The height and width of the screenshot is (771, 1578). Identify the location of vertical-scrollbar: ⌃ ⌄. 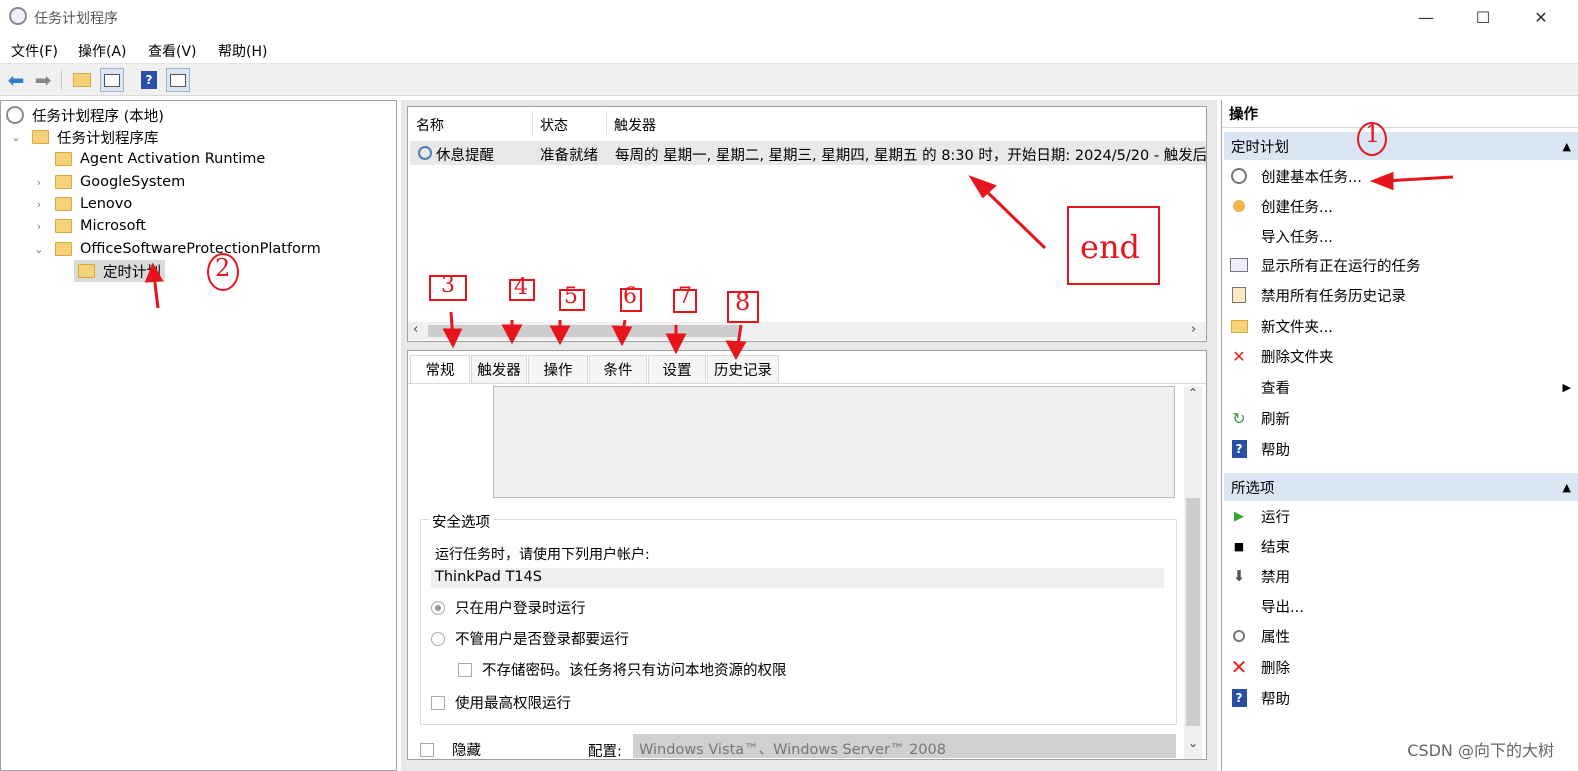
(1193, 572).